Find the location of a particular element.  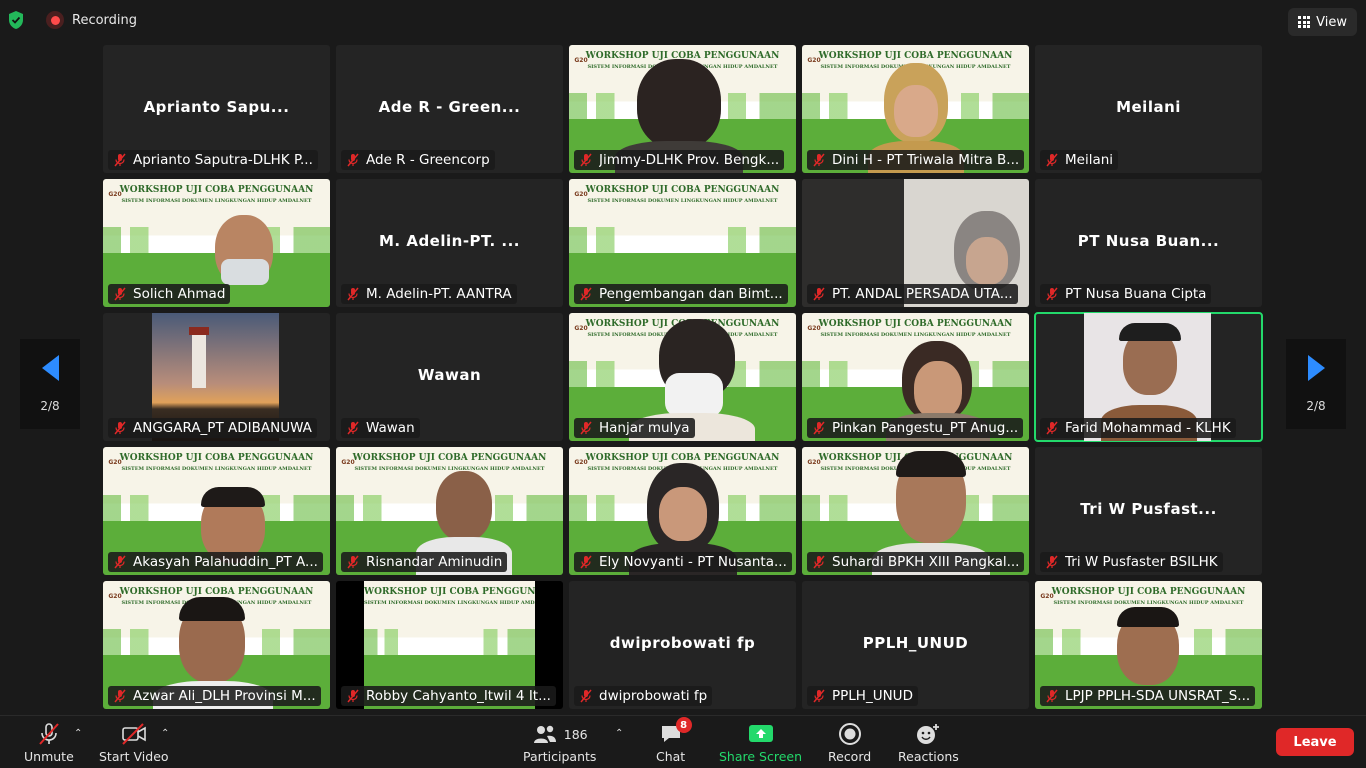

participant-label: Farid Mohammad - KLHK is located at coordinates (1138, 428).